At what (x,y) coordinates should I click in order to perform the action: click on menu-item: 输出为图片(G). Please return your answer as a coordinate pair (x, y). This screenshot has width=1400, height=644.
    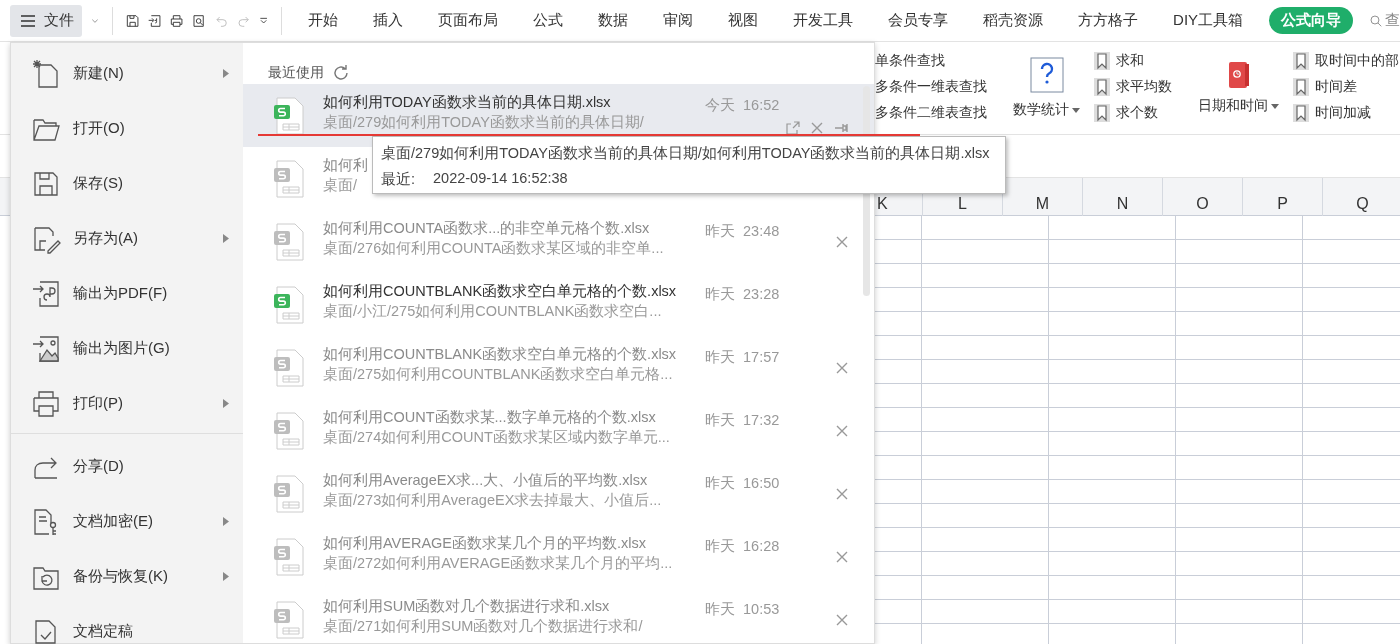
    Looking at the image, I should click on (127, 348).